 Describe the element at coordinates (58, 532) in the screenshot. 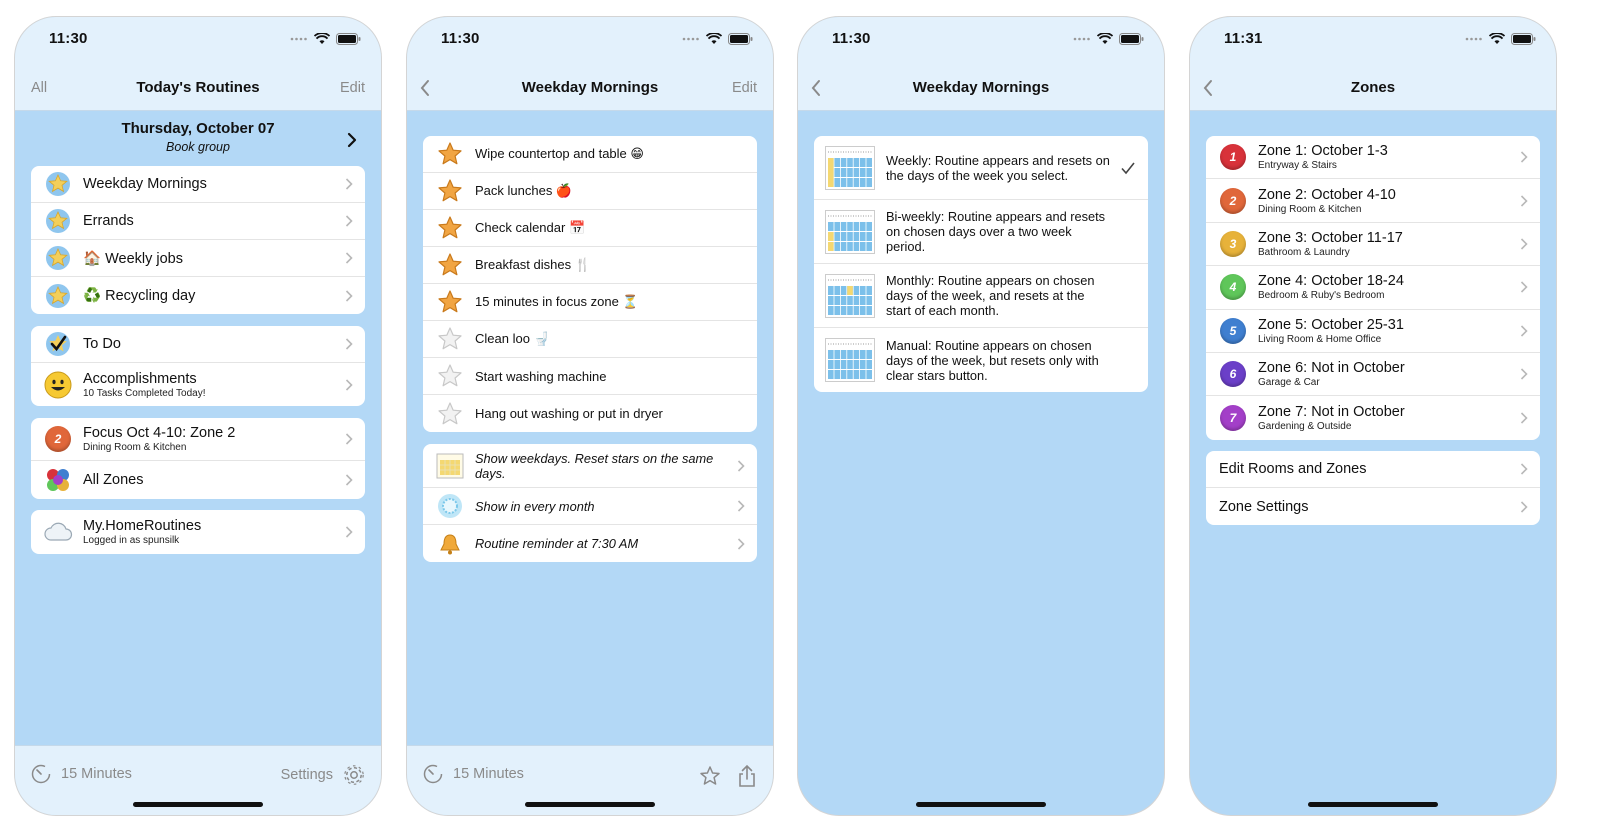

I see `cloud-icon` at that location.